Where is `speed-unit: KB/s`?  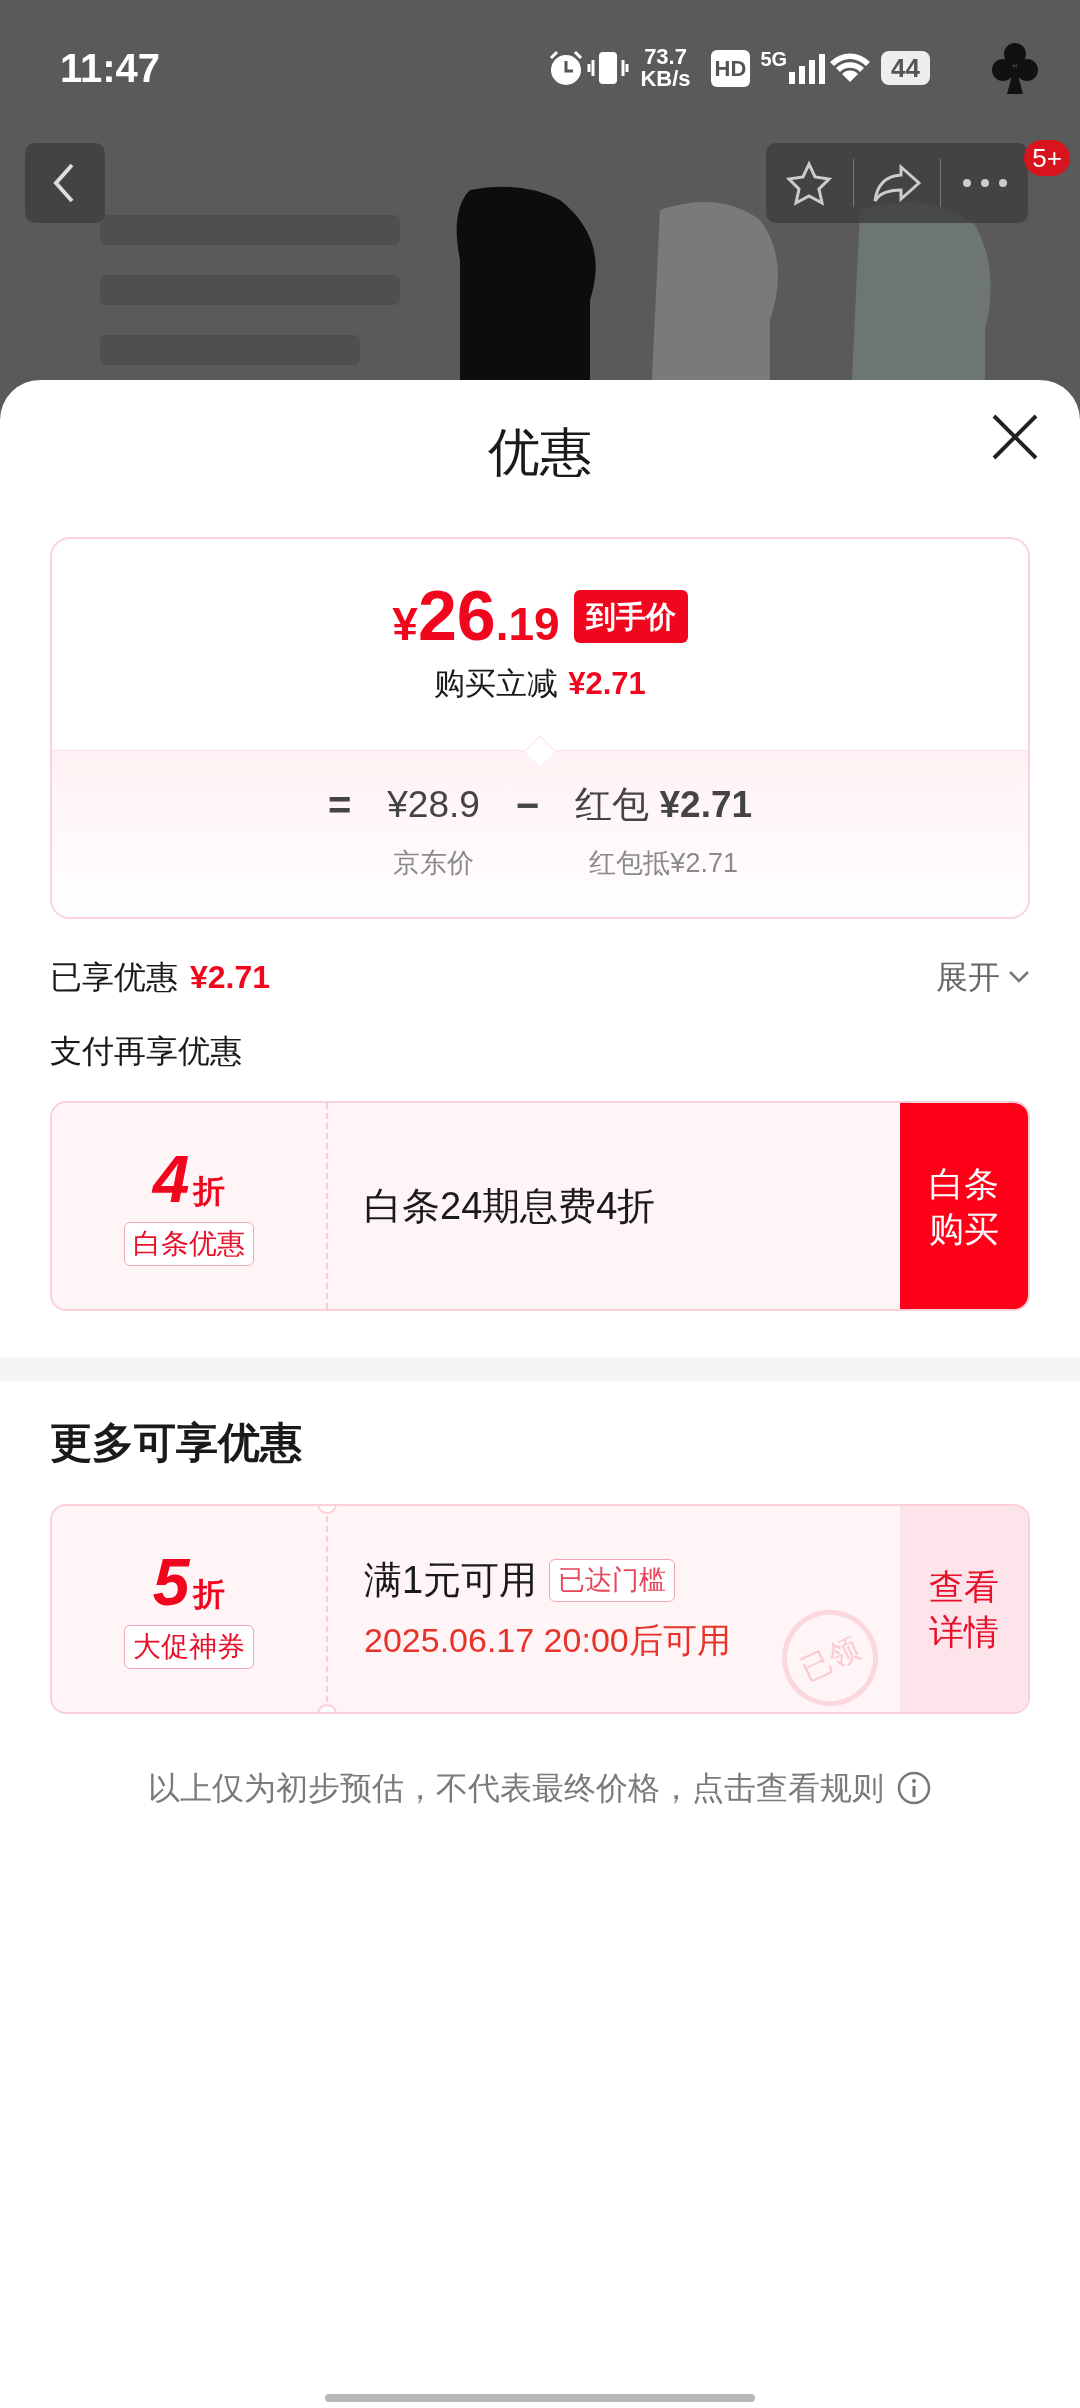
speed-unit: KB/s is located at coordinates (665, 79).